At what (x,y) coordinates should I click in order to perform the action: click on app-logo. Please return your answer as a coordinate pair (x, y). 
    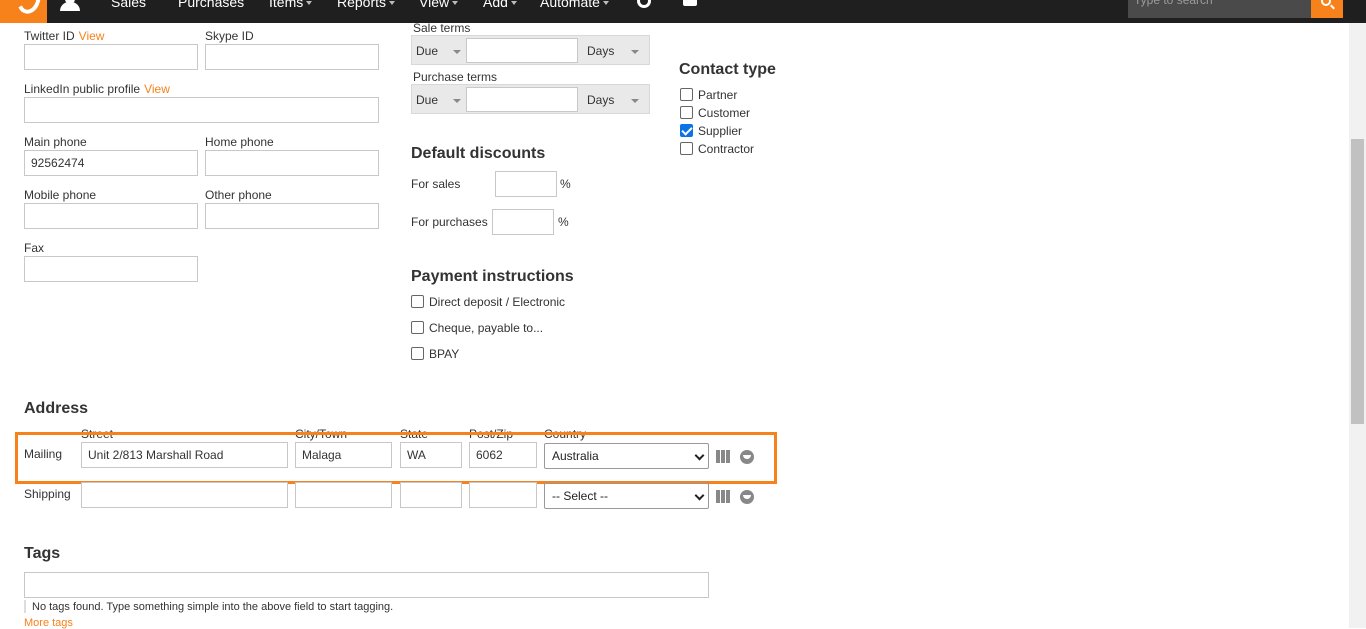
    Looking at the image, I should click on (23, 11).